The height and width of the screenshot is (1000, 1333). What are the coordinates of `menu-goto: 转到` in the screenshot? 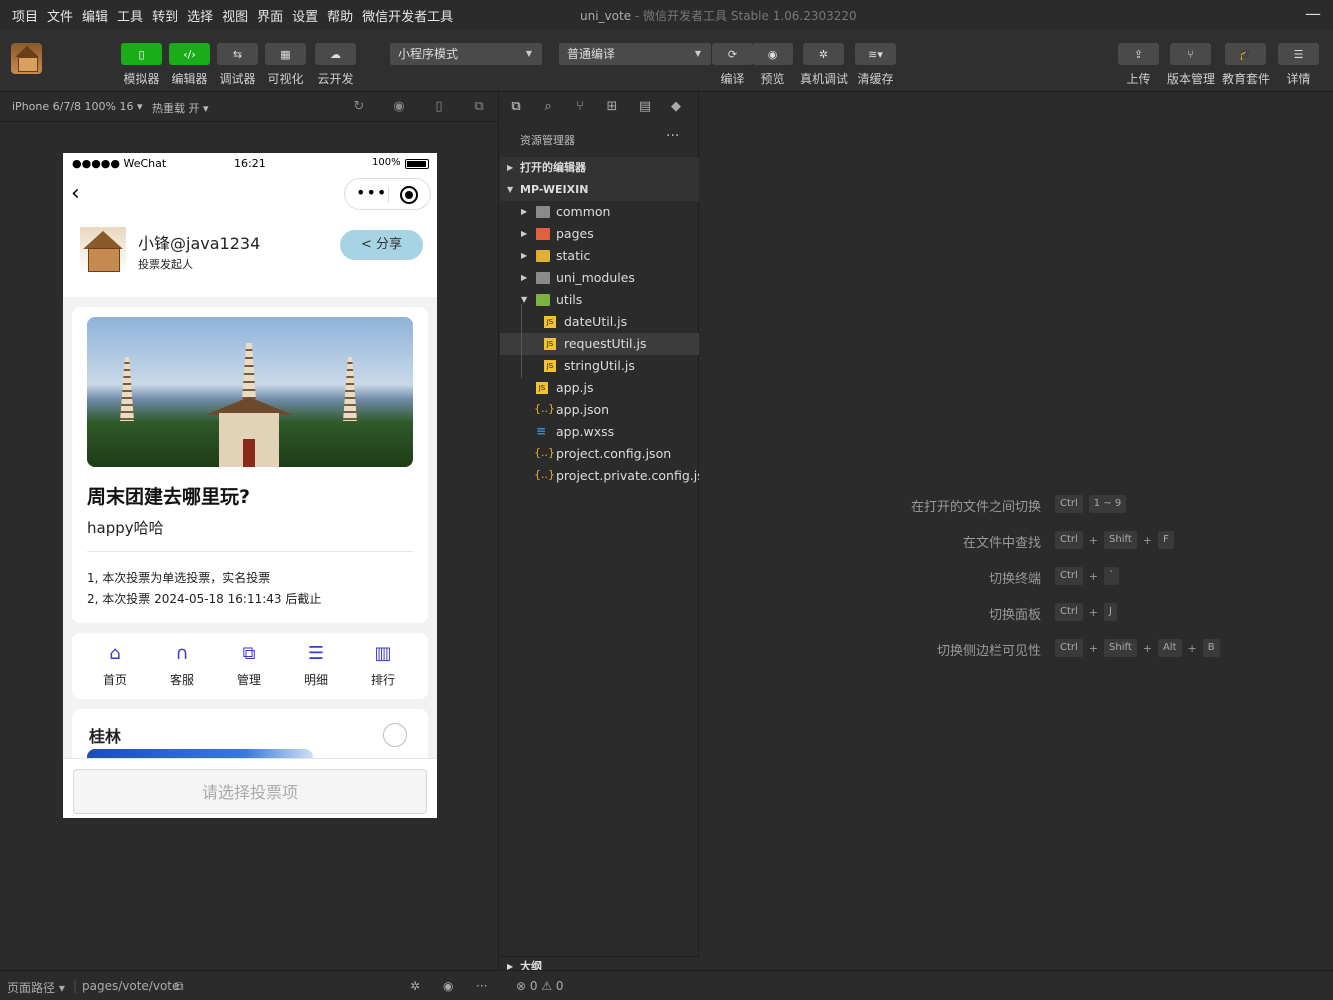 It's located at (165, 15).